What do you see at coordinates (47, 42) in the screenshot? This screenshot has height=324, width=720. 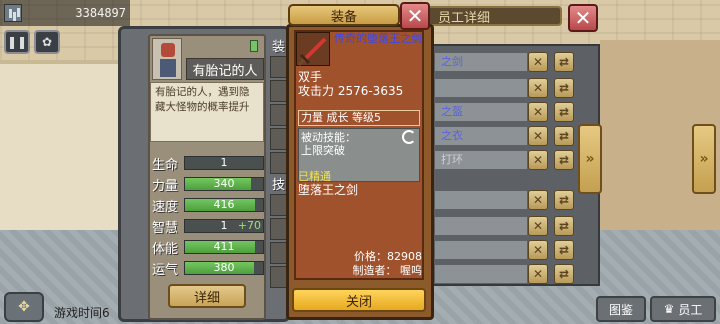 I see `settings-button: ✿` at bounding box center [47, 42].